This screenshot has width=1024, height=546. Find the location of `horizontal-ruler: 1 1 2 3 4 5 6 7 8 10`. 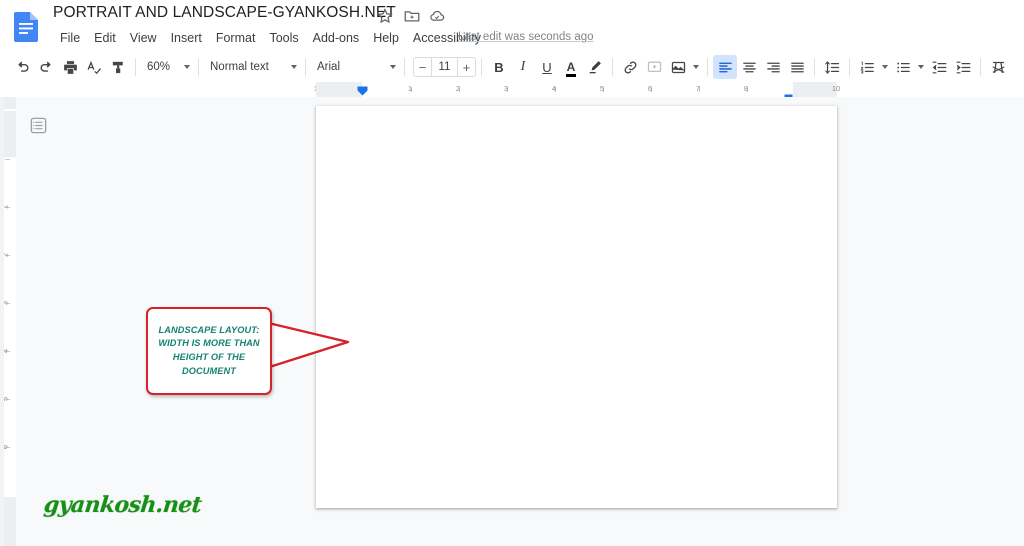

horizontal-ruler: 1 1 2 3 4 5 6 7 8 10 is located at coordinates (512, 92).